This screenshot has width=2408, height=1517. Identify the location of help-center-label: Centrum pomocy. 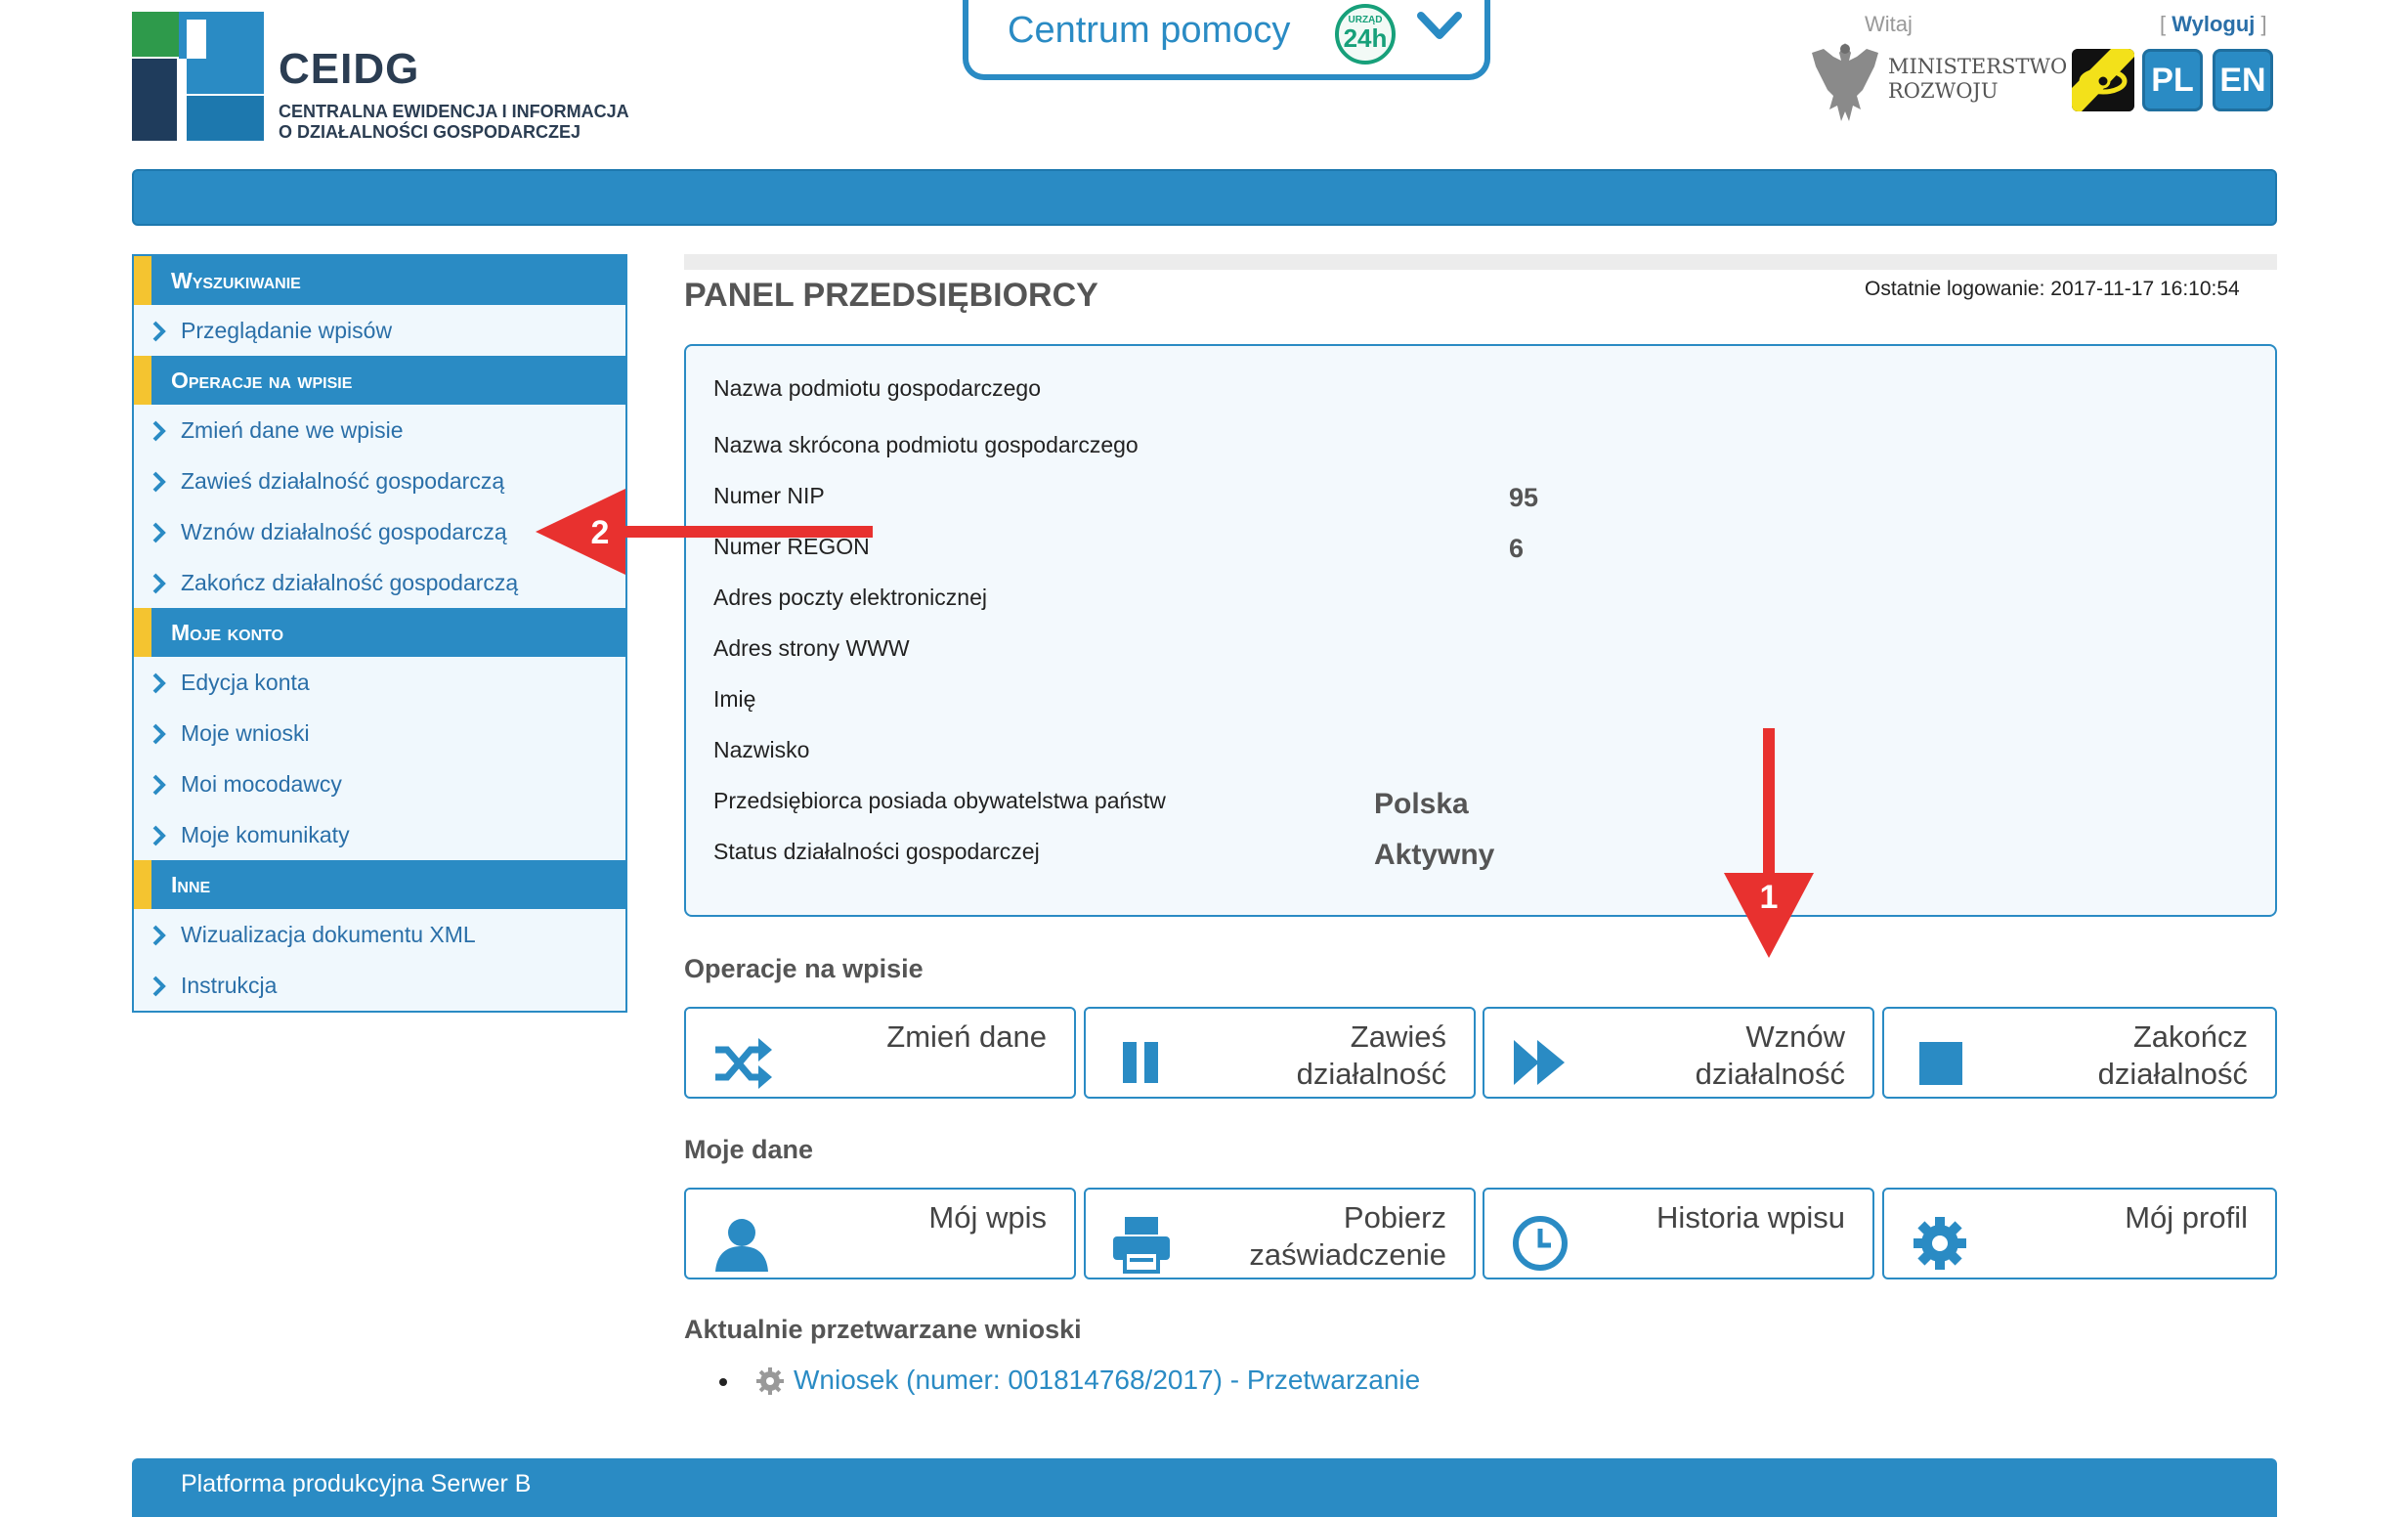
(1149, 30).